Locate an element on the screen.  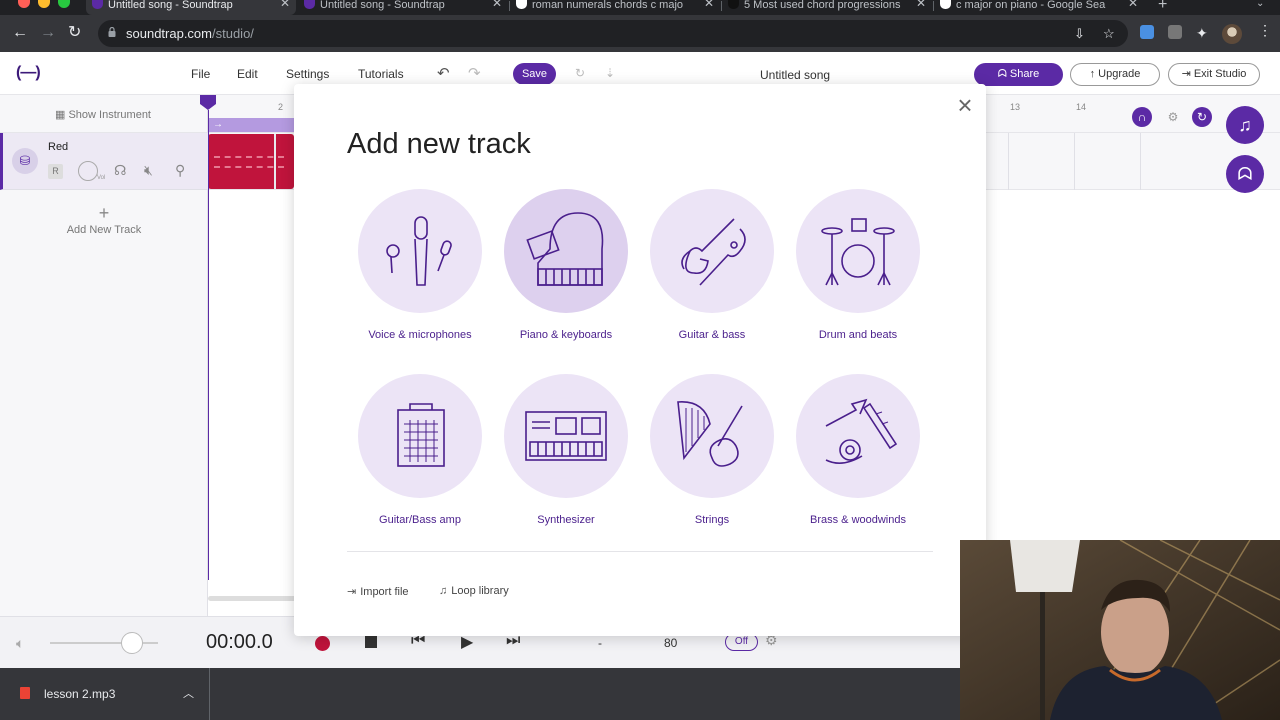
add-new-track-button: + Add New Track is located at coordinates (104, 224).